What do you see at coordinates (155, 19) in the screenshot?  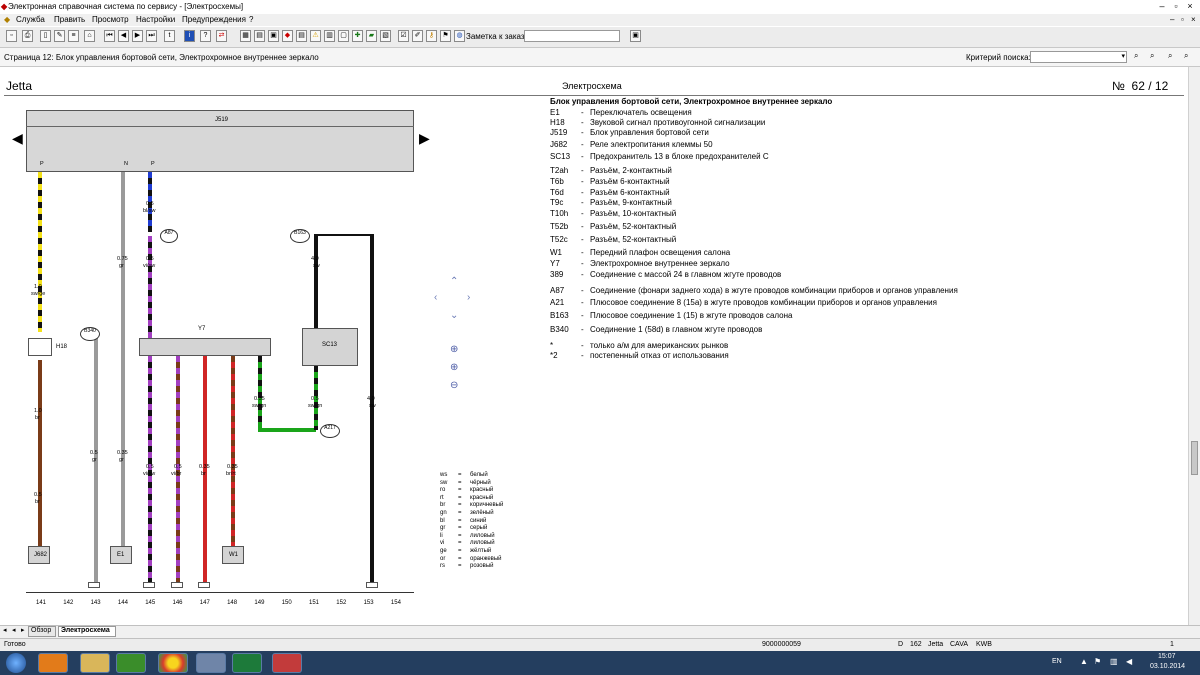 I see `menu-settings: Настройки` at bounding box center [155, 19].